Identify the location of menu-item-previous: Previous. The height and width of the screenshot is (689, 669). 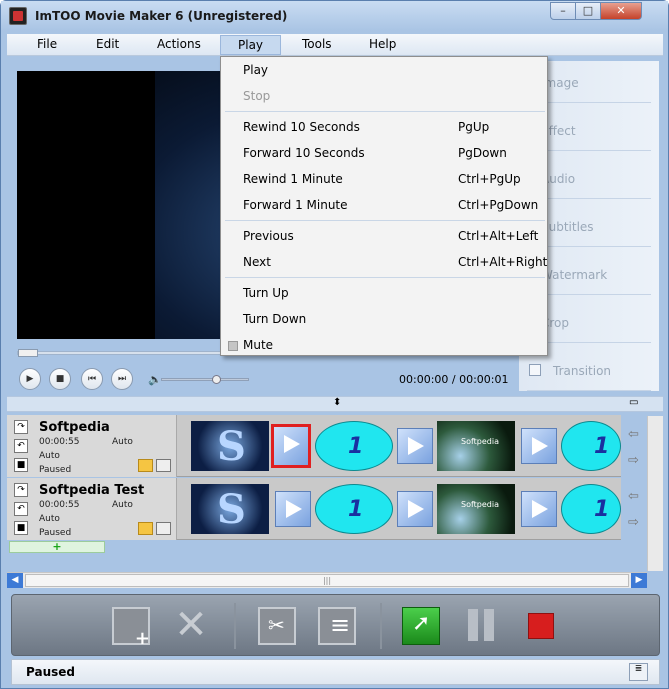
(268, 236).